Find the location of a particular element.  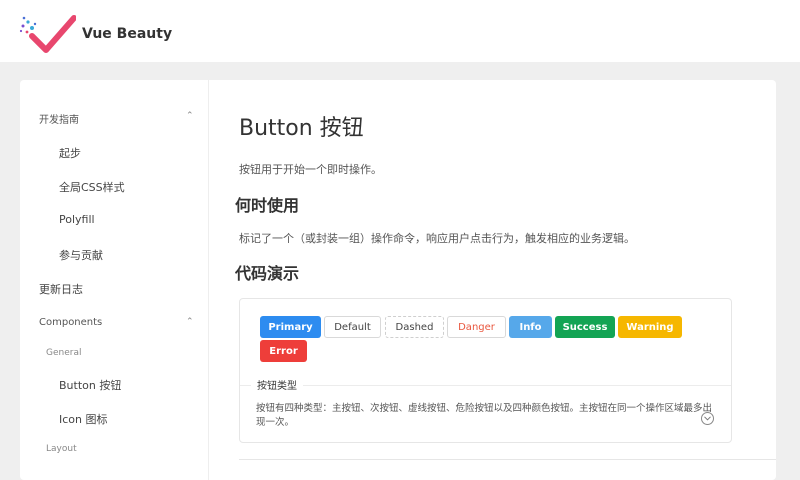

sidebar-item-button: Button 按钮 is located at coordinates (90, 385).